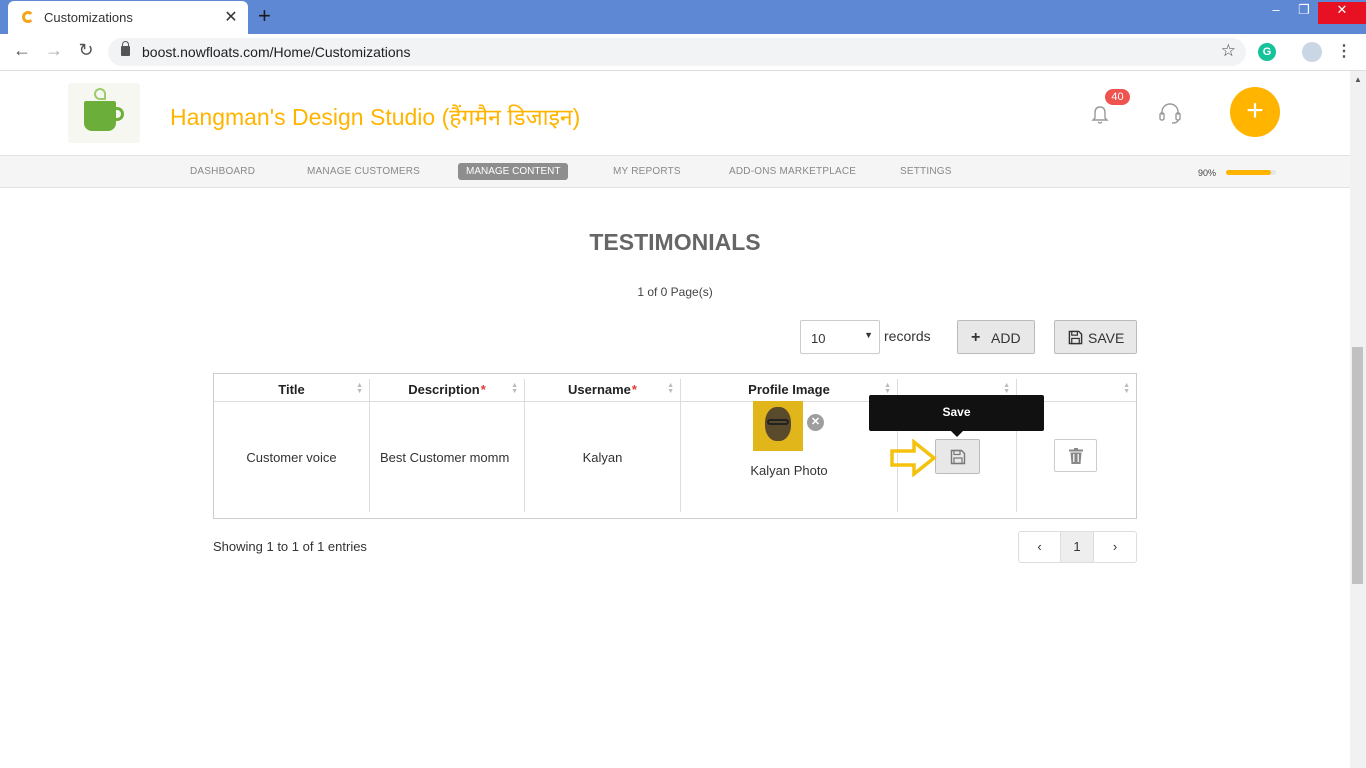 The height and width of the screenshot is (768, 1366). Describe the element at coordinates (1248, 172) in the screenshot. I see `profile-progress-fill` at that location.